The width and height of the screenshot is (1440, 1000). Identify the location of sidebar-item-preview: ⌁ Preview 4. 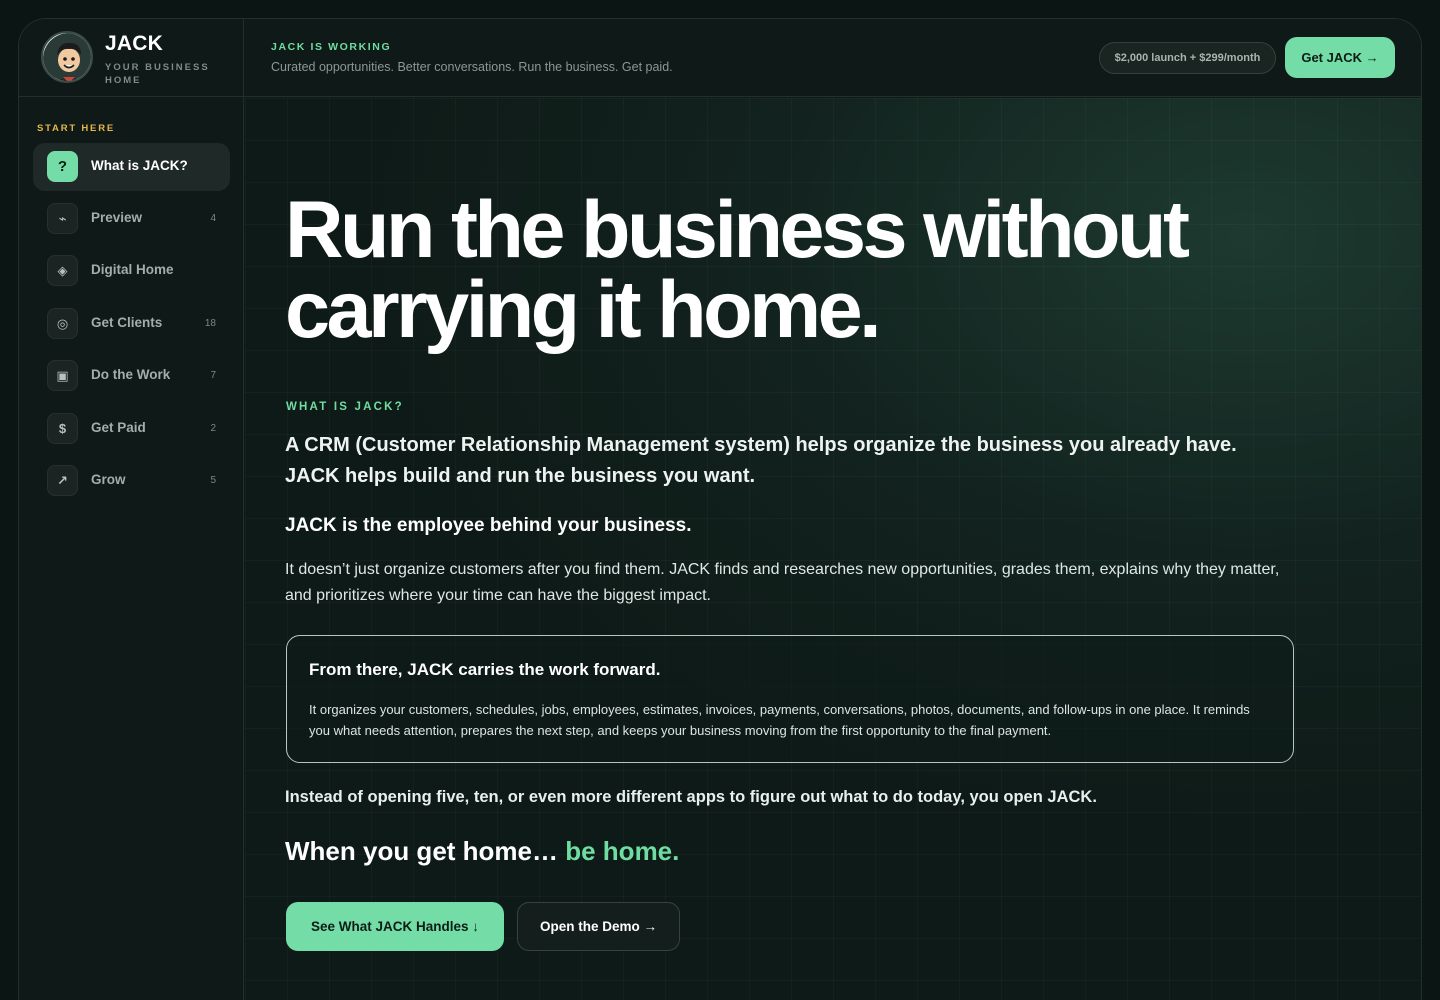
(131, 219).